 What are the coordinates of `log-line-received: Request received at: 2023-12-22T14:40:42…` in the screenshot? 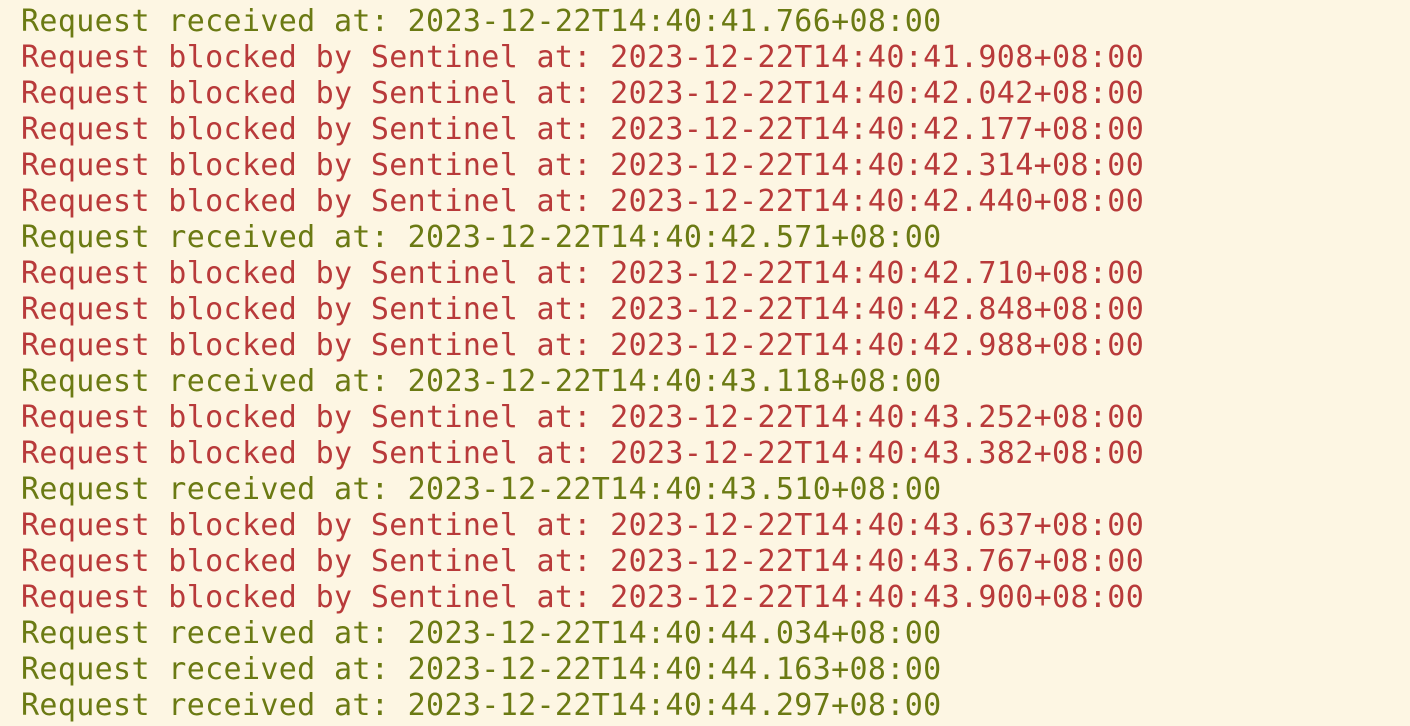 It's located at (481, 237).